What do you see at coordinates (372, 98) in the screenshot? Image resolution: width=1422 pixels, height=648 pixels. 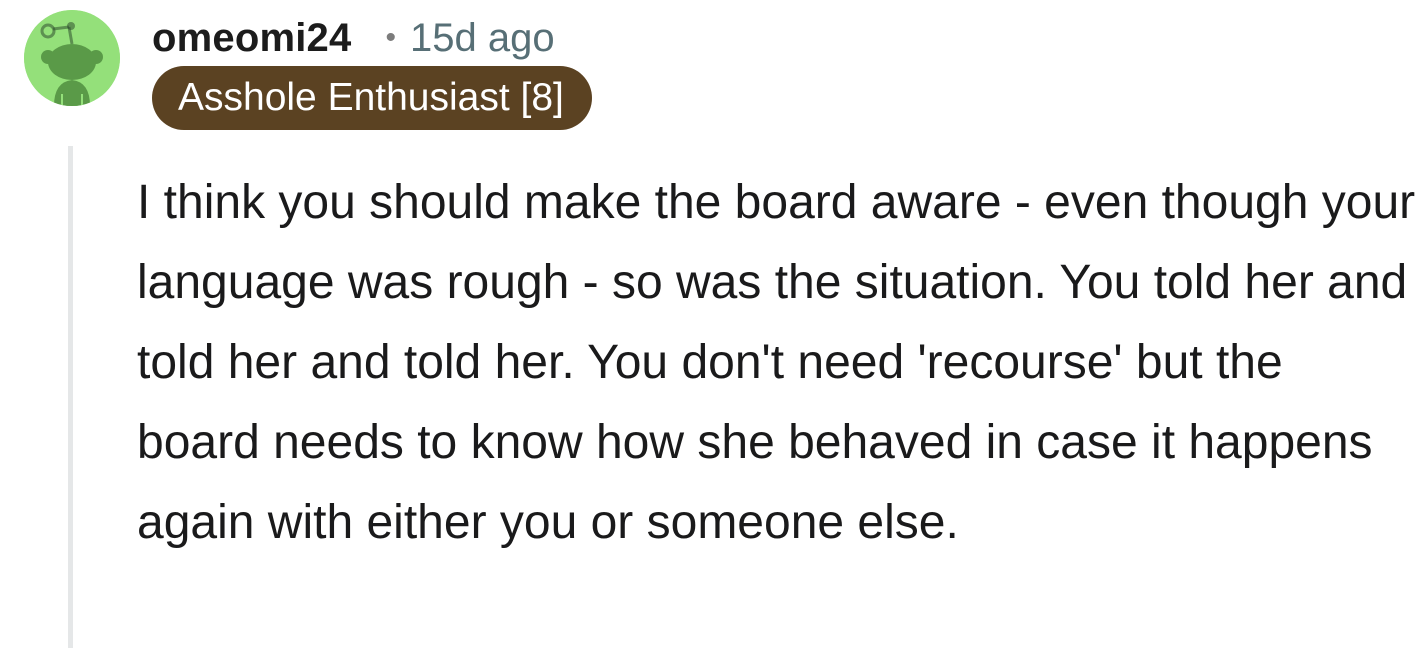 I see `user-flair-badge: Asshole Enthusiast [8]` at bounding box center [372, 98].